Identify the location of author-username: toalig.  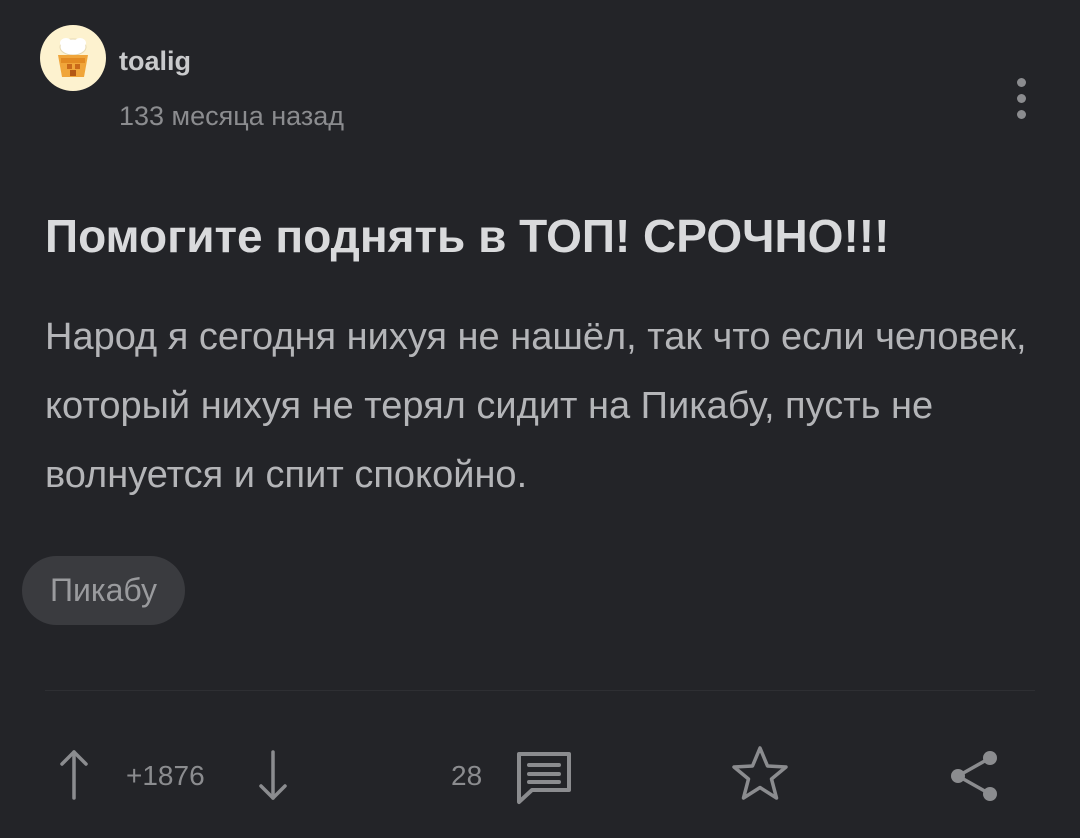
(155, 61).